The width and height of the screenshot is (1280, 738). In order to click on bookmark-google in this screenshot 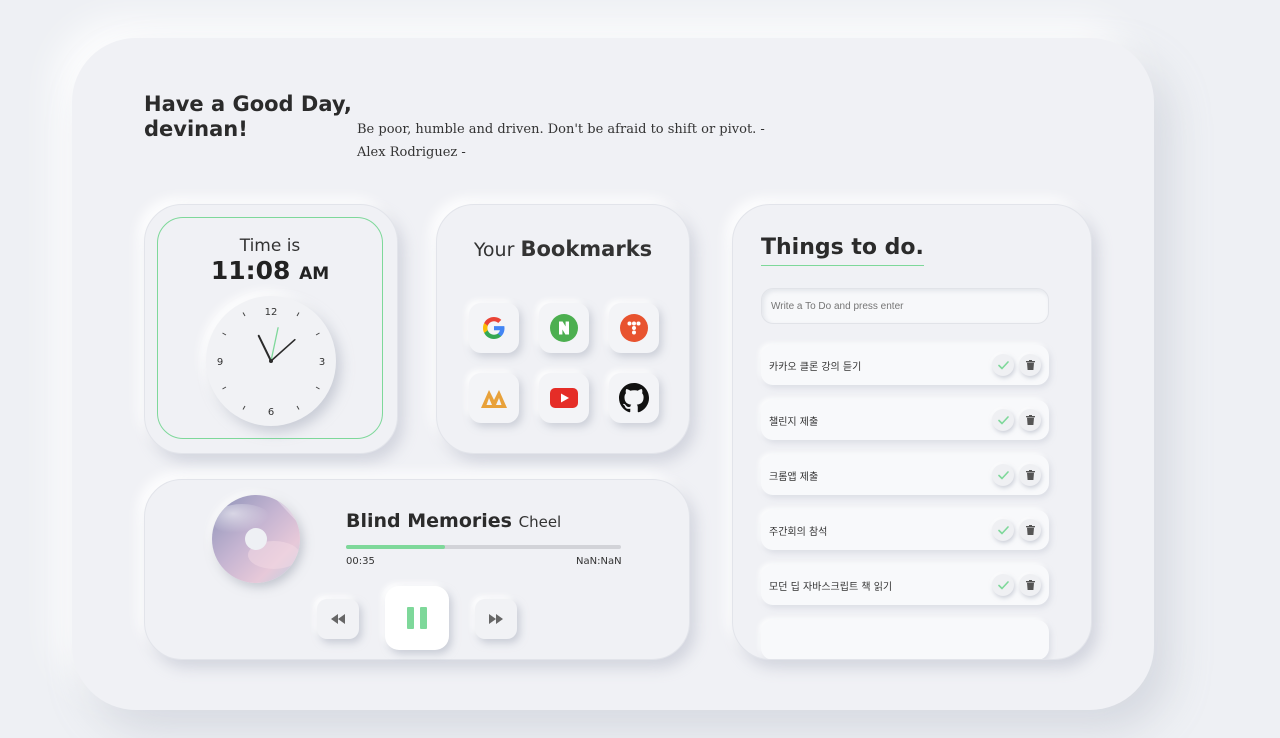, I will do `click(494, 328)`.